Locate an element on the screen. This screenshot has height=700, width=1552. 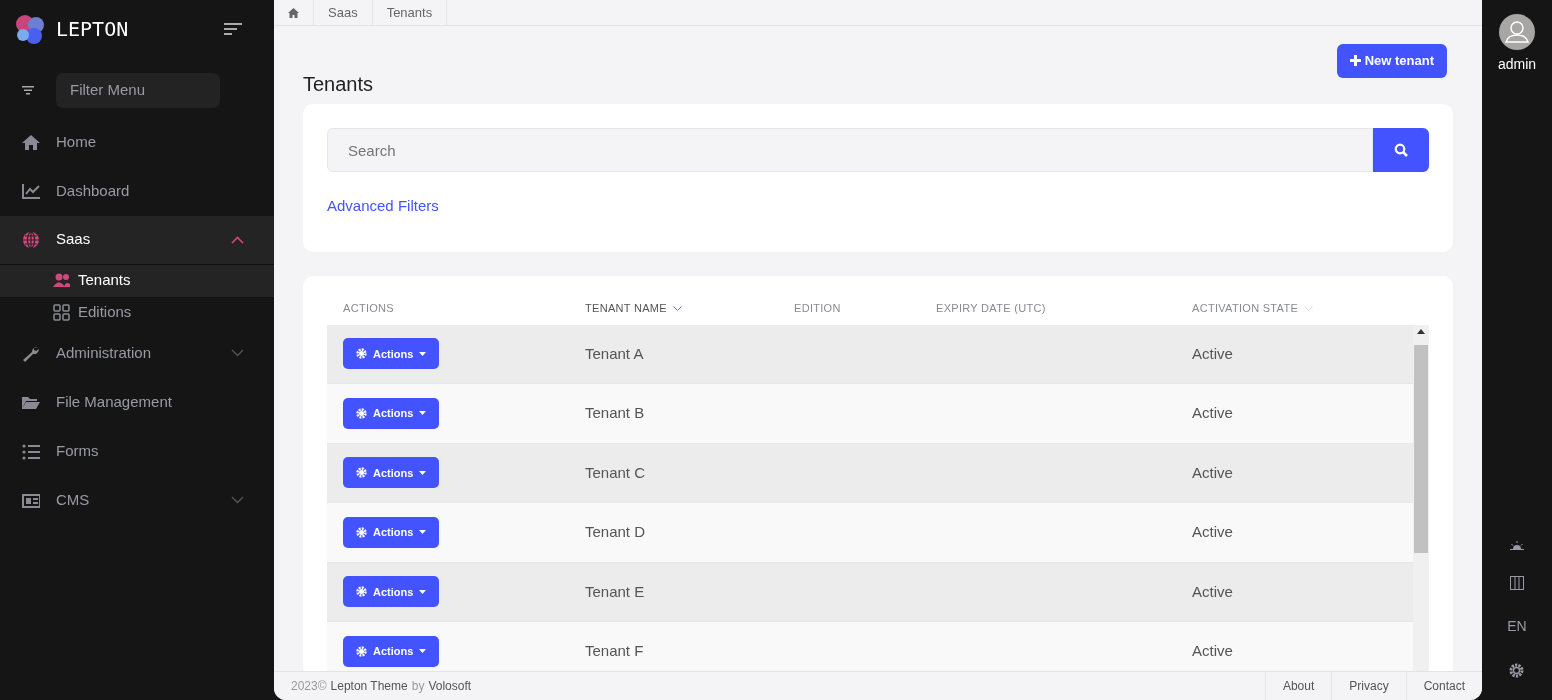
list-icon is located at coordinates (31, 451).